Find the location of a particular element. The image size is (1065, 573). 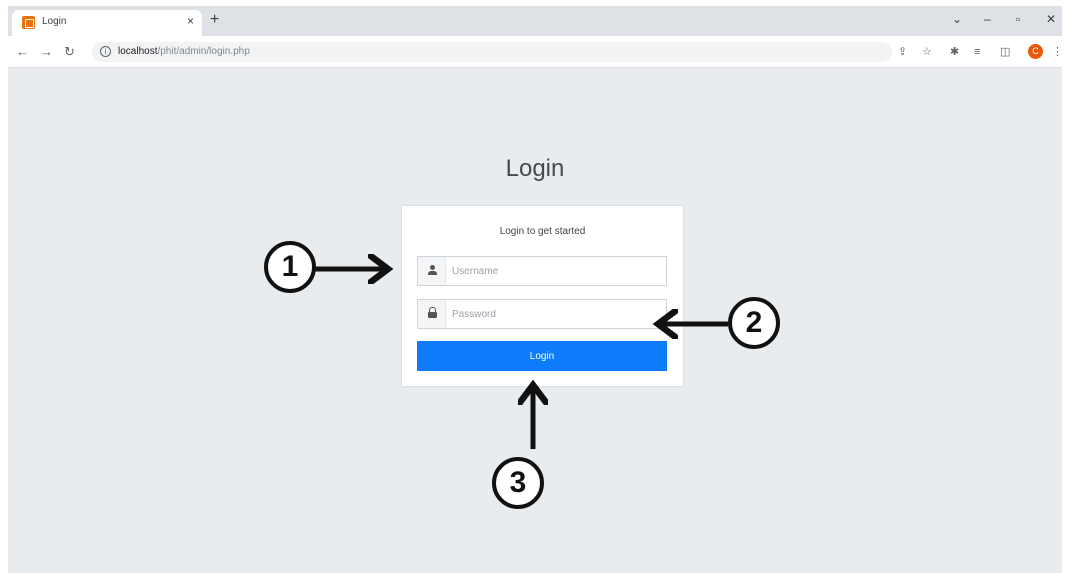

menu-icon: ⋮ is located at coordinates (1057, 52).